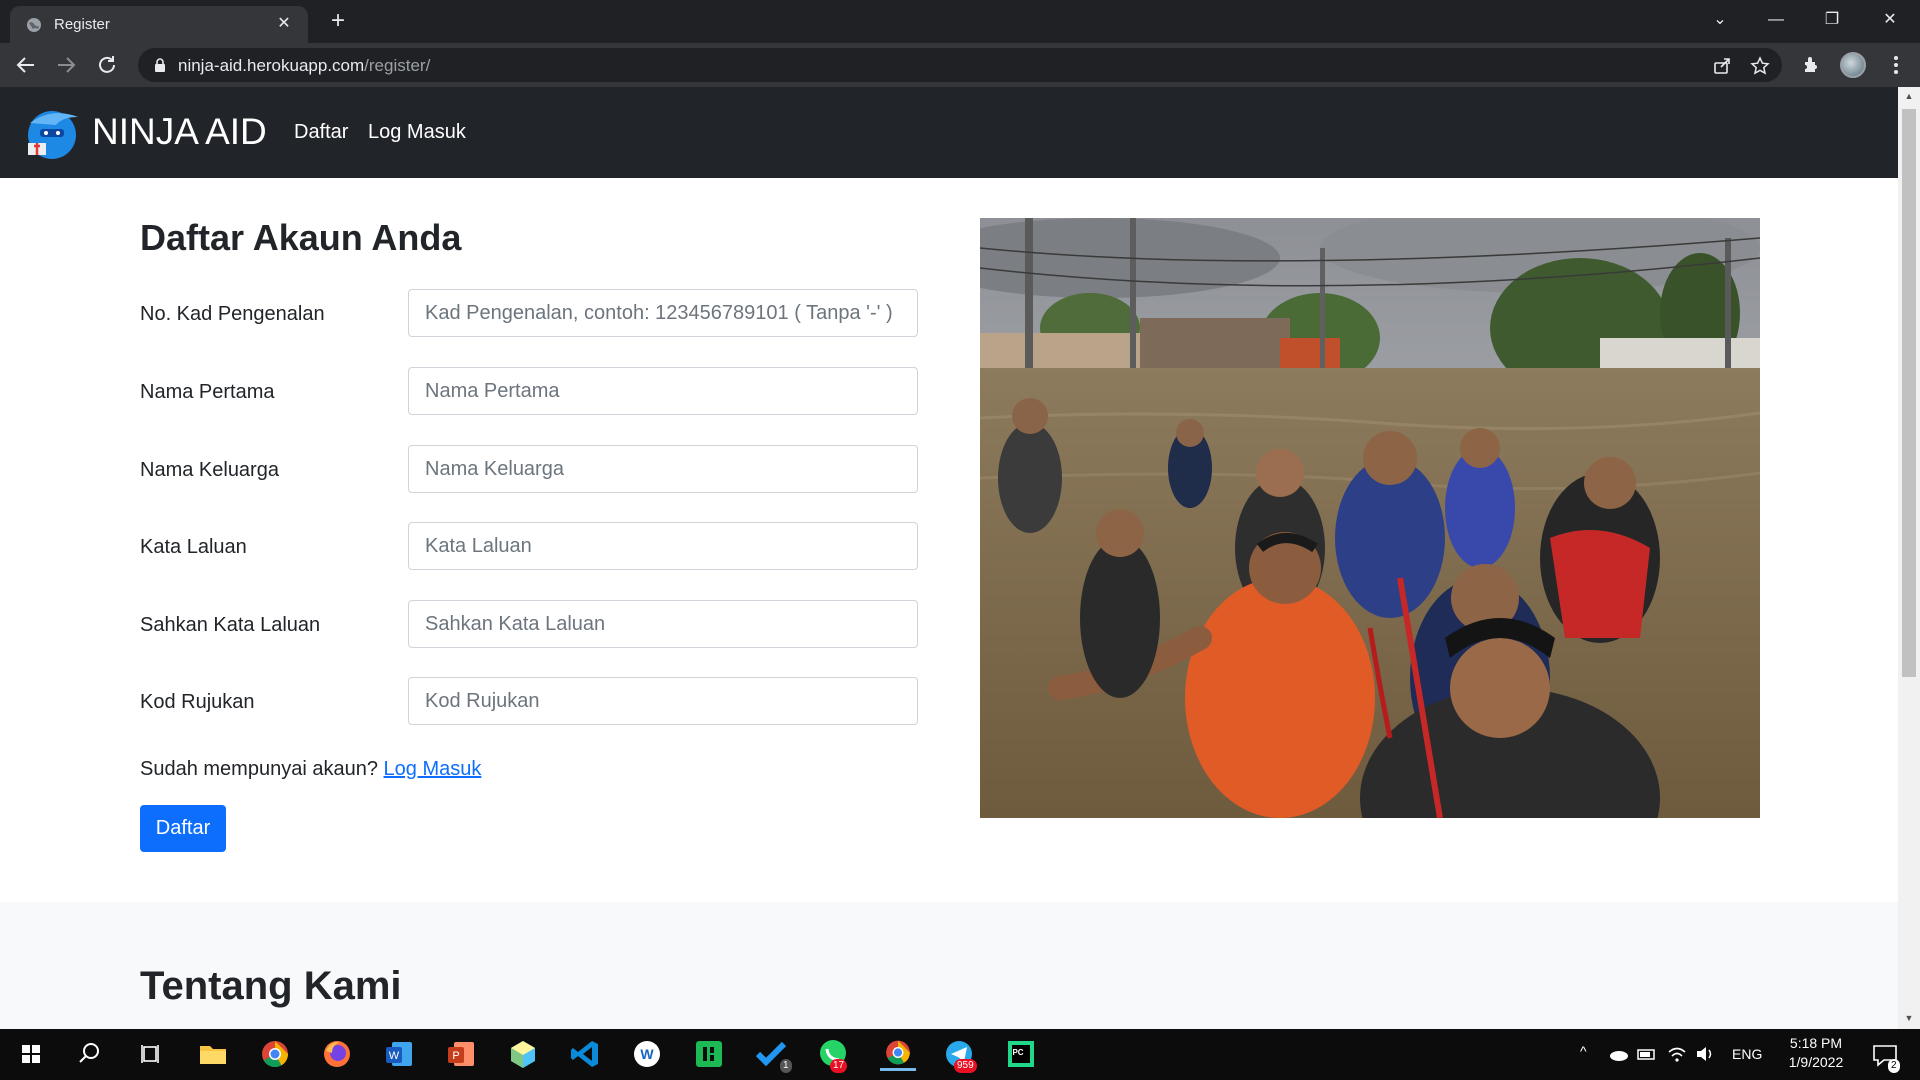 Image resolution: width=1920 pixels, height=1080 pixels. I want to click on share-icon, so click(1722, 66).